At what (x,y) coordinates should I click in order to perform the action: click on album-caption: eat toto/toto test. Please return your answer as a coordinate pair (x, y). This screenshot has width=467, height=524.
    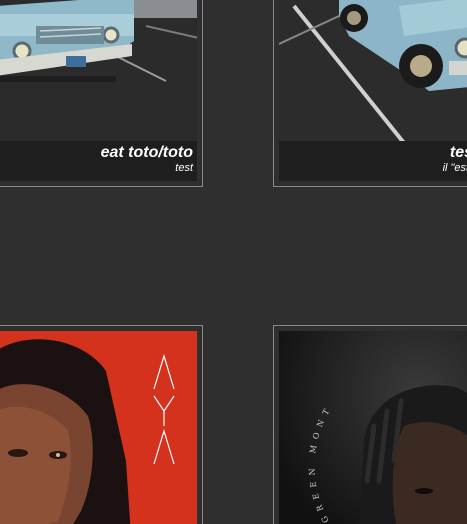
    Looking at the image, I should click on (98, 161).